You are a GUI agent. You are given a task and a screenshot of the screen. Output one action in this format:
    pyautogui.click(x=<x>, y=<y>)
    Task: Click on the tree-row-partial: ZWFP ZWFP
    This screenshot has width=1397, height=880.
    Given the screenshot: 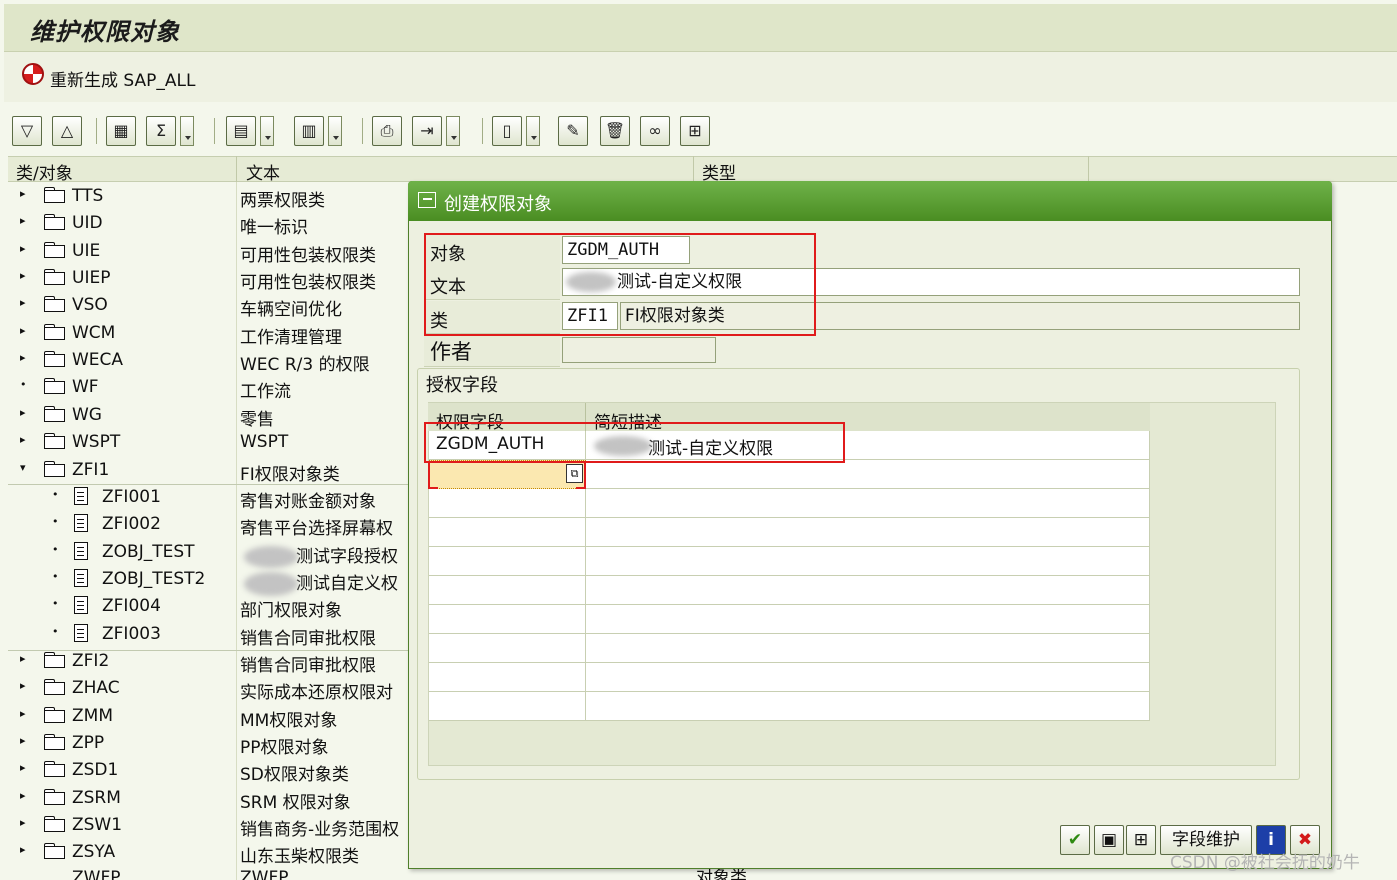 What is the action you would take?
    pyautogui.click(x=208, y=874)
    